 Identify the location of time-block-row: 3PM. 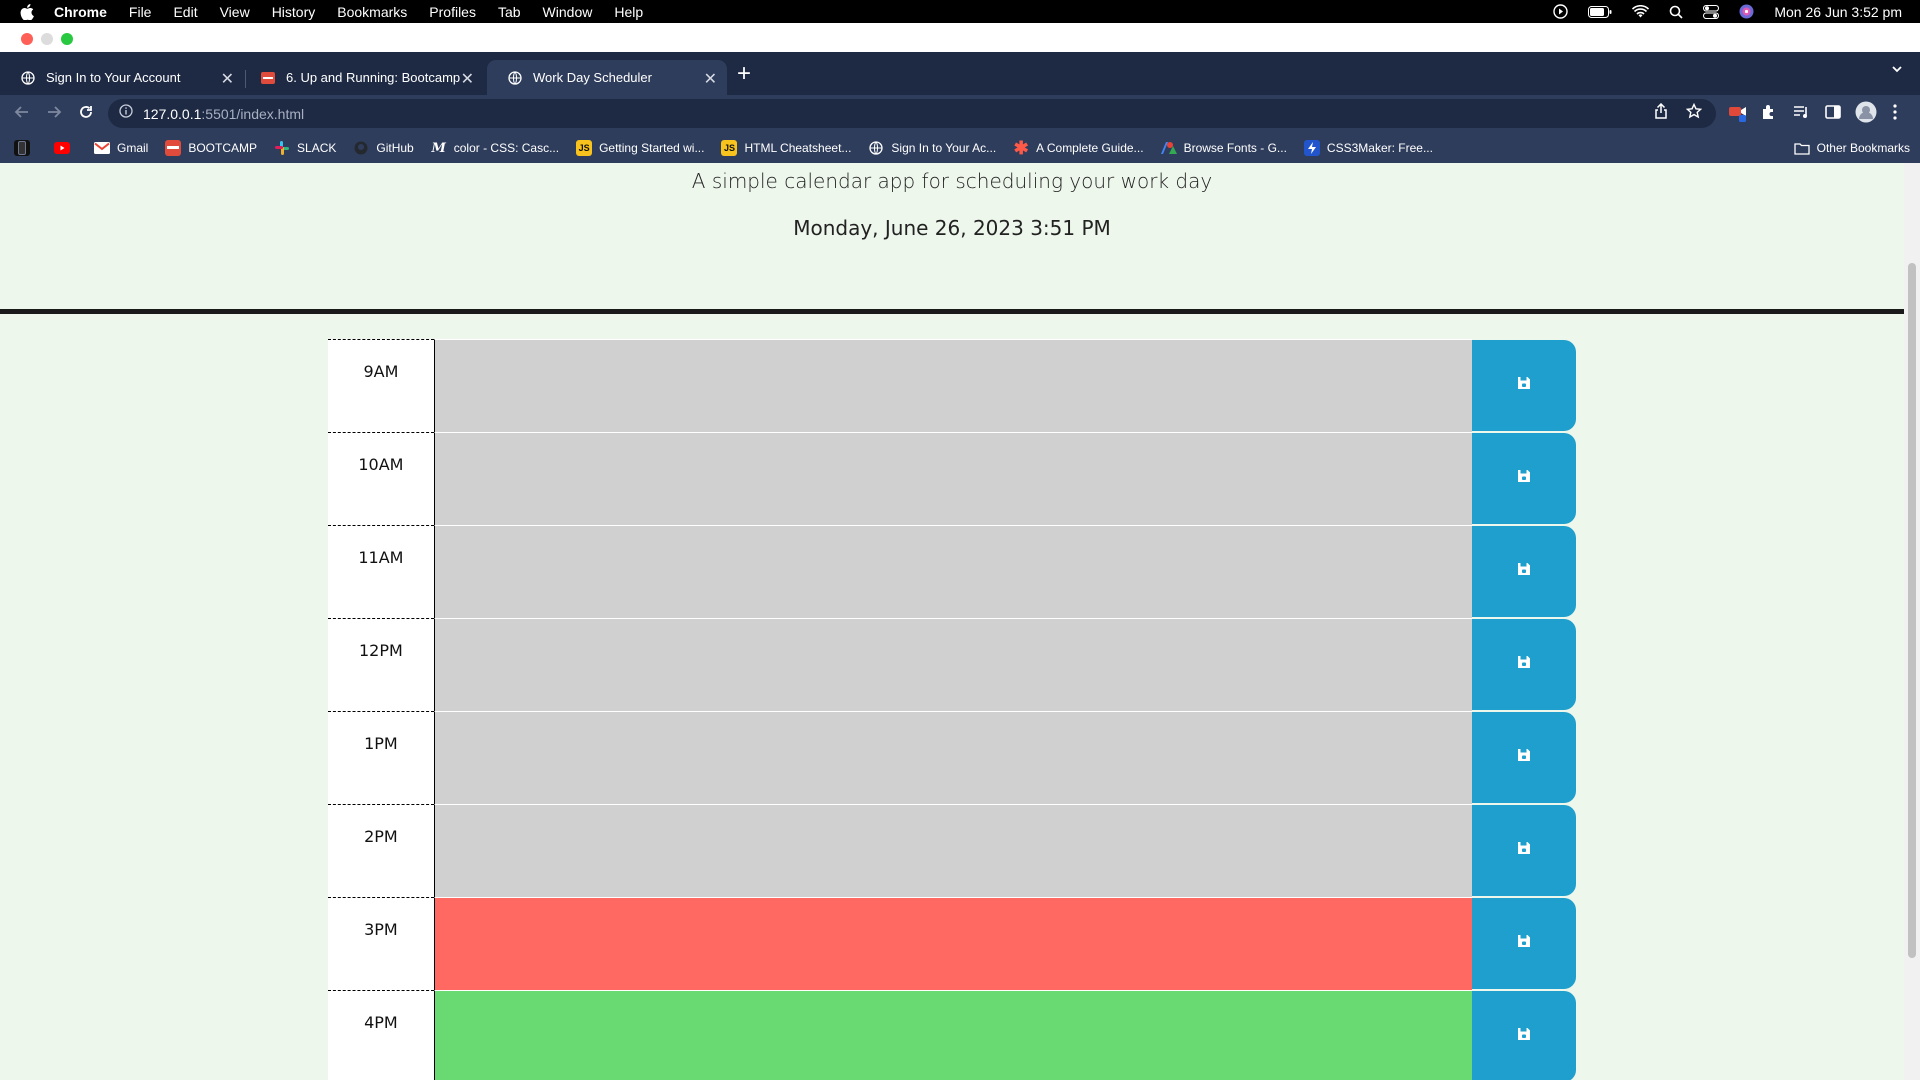
(952, 943).